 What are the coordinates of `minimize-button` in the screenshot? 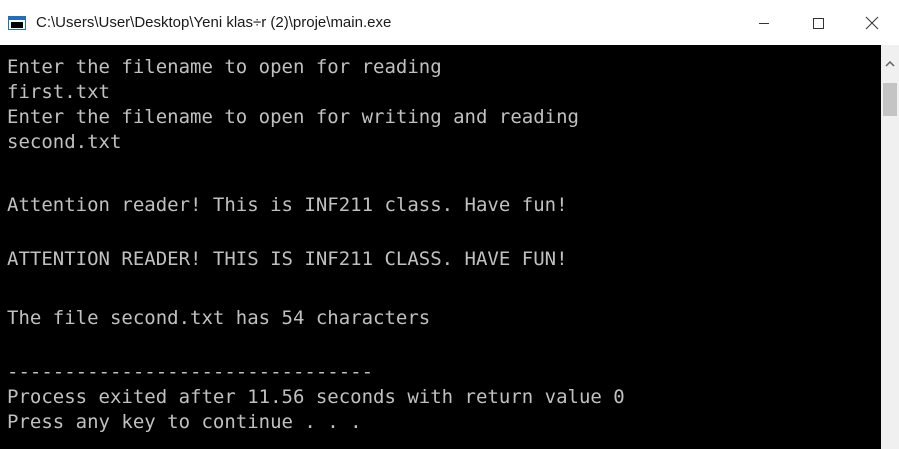 It's located at (764, 22).